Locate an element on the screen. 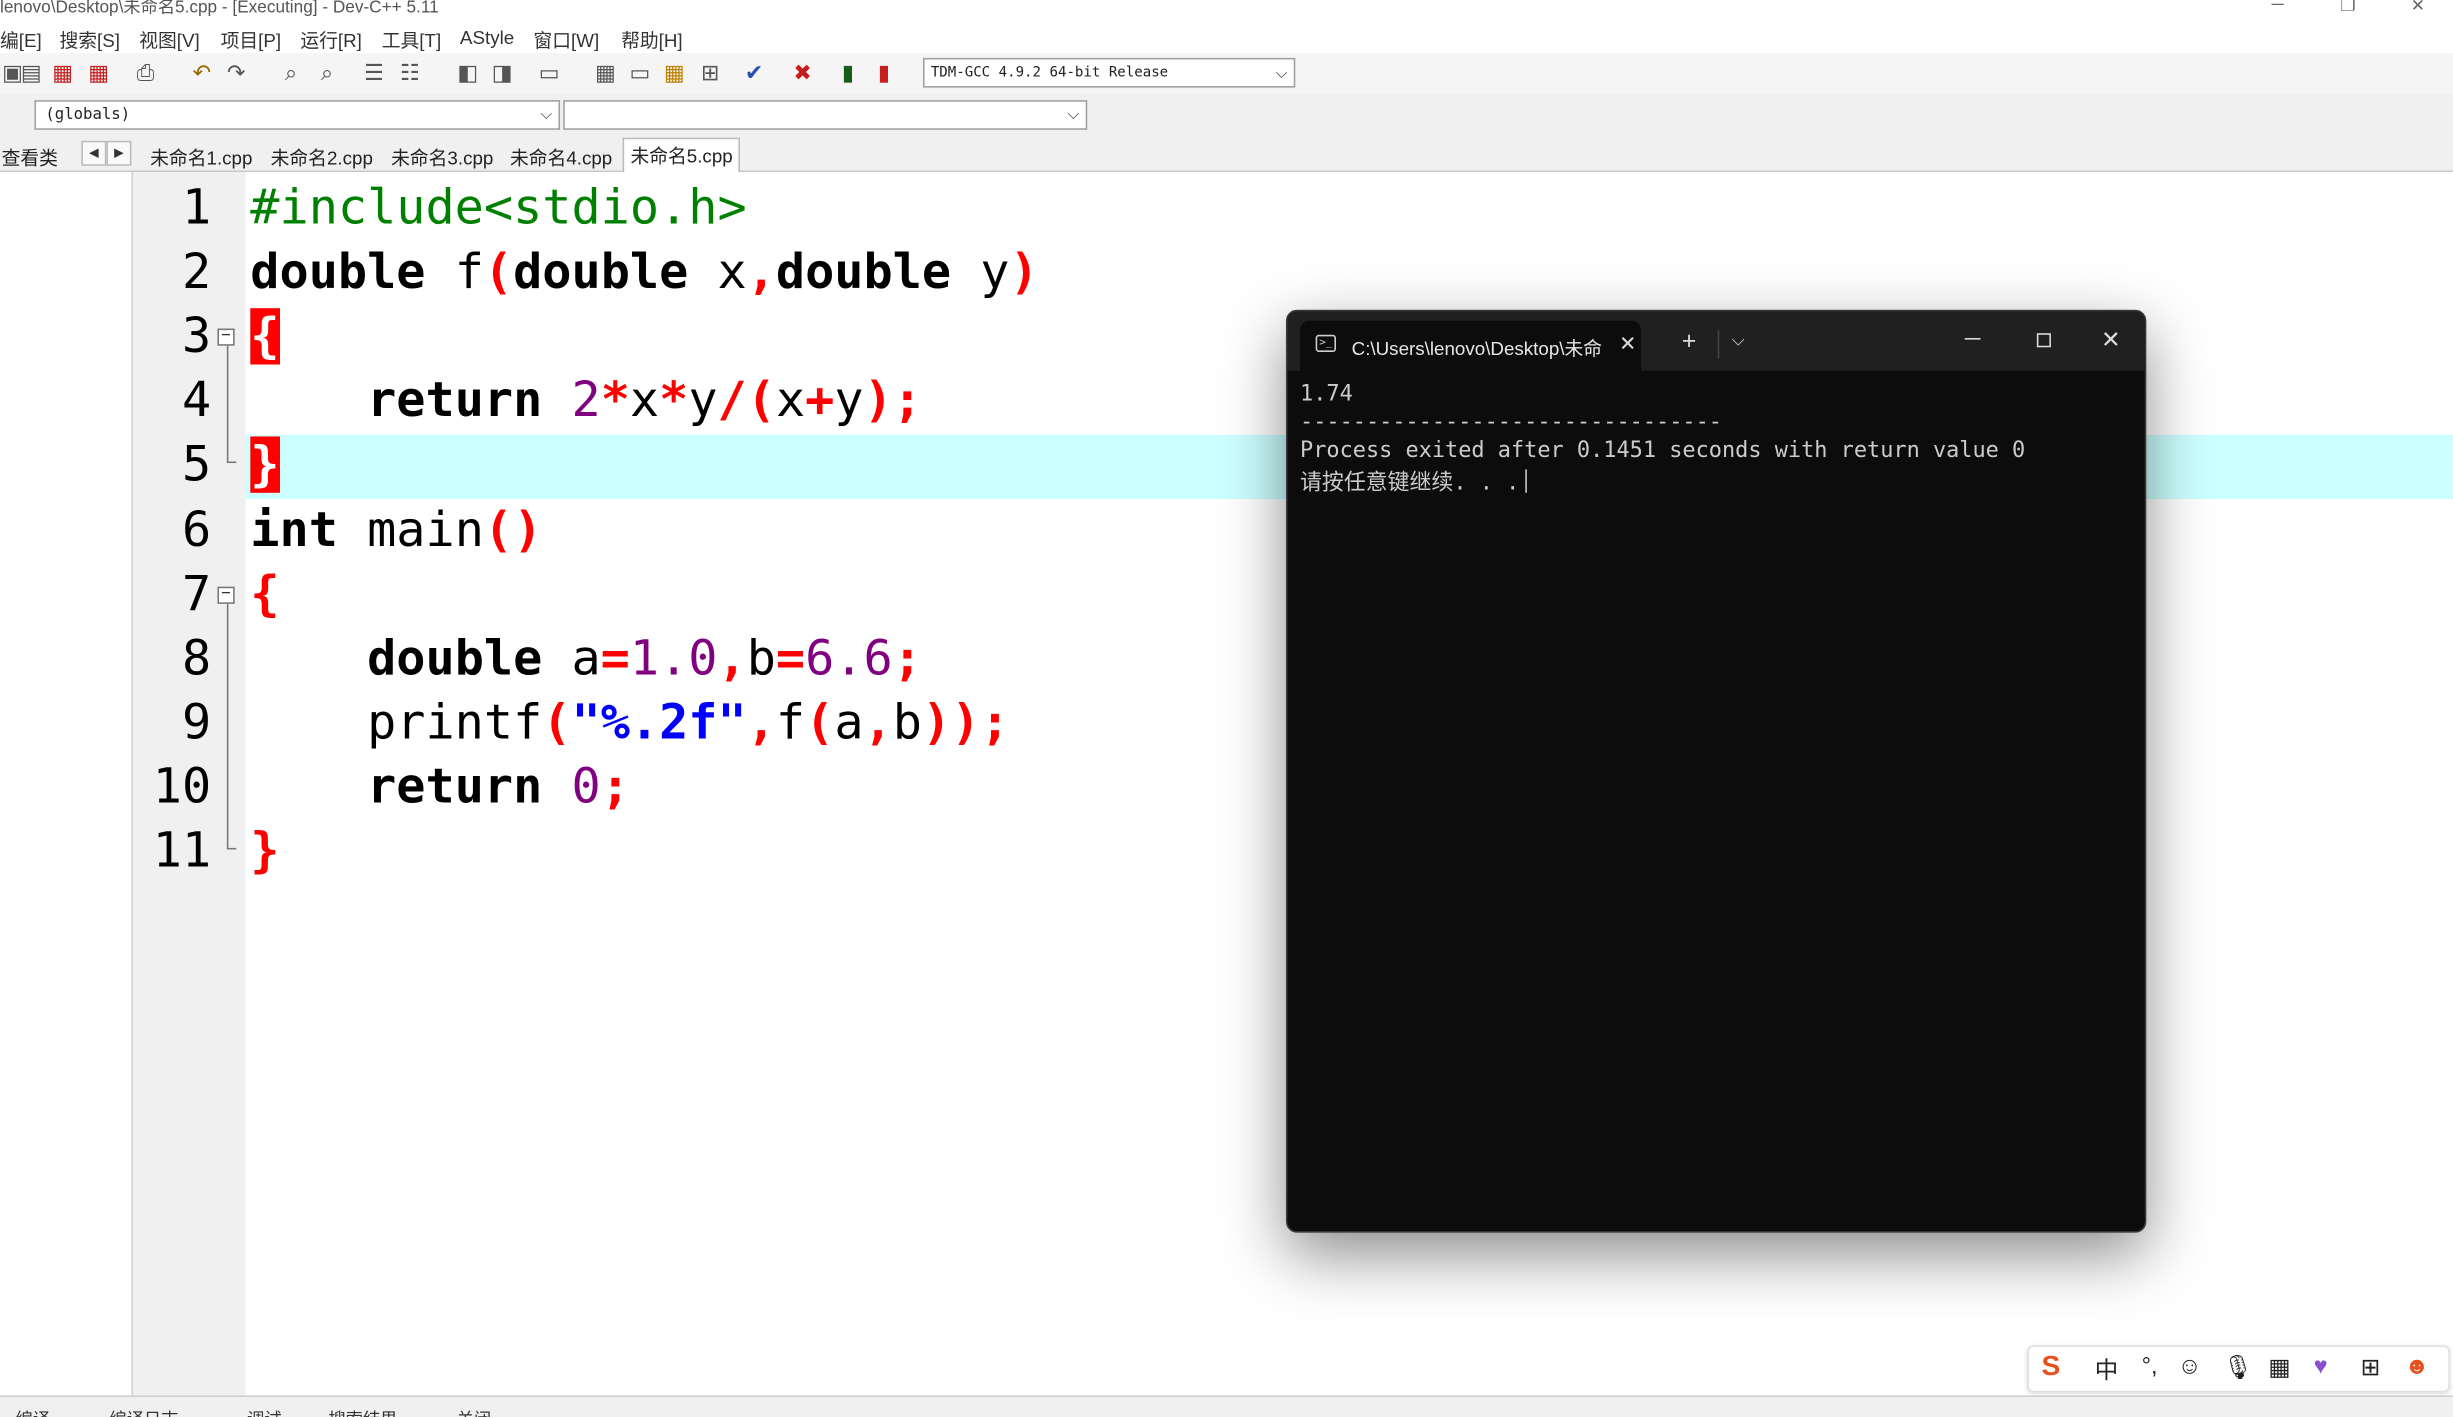  tab-compiler: 编译 is located at coordinates (33, 1411).